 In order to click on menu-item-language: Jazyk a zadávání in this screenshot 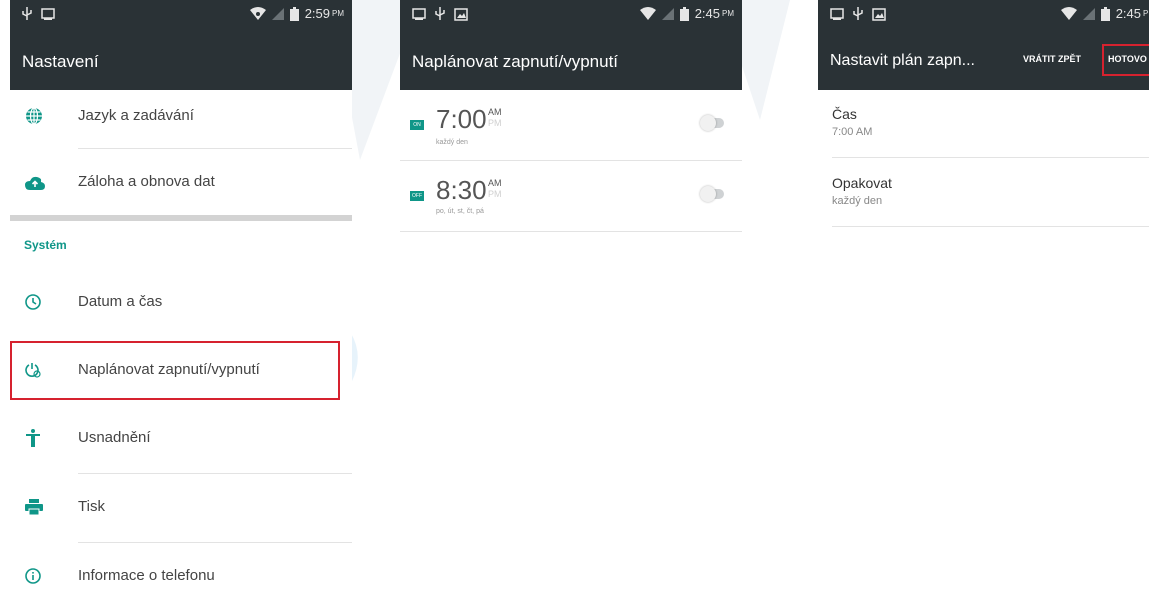, I will do `click(181, 119)`.